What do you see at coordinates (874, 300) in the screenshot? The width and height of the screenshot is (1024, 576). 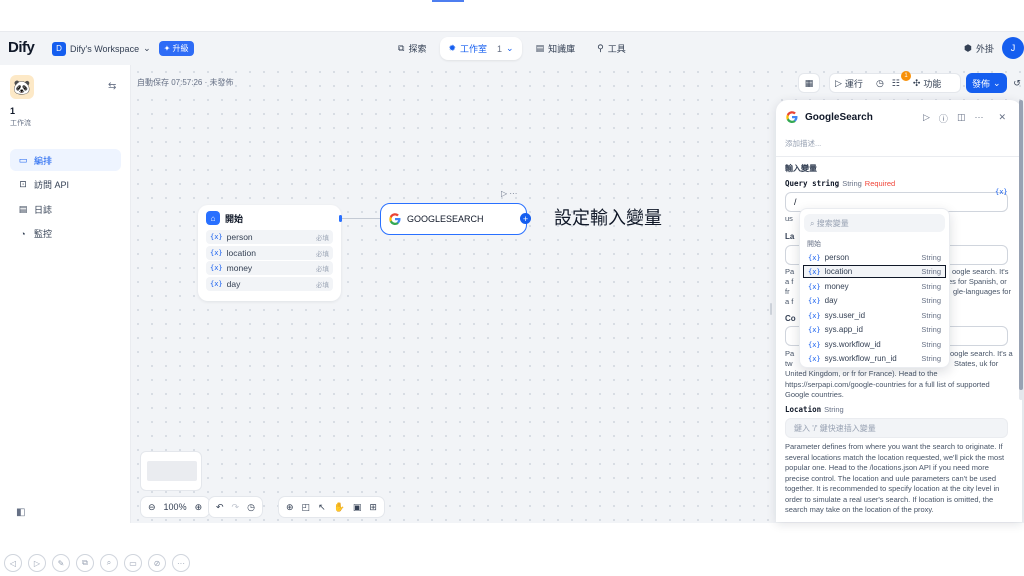 I see `dropdown-item: {x} day String` at bounding box center [874, 300].